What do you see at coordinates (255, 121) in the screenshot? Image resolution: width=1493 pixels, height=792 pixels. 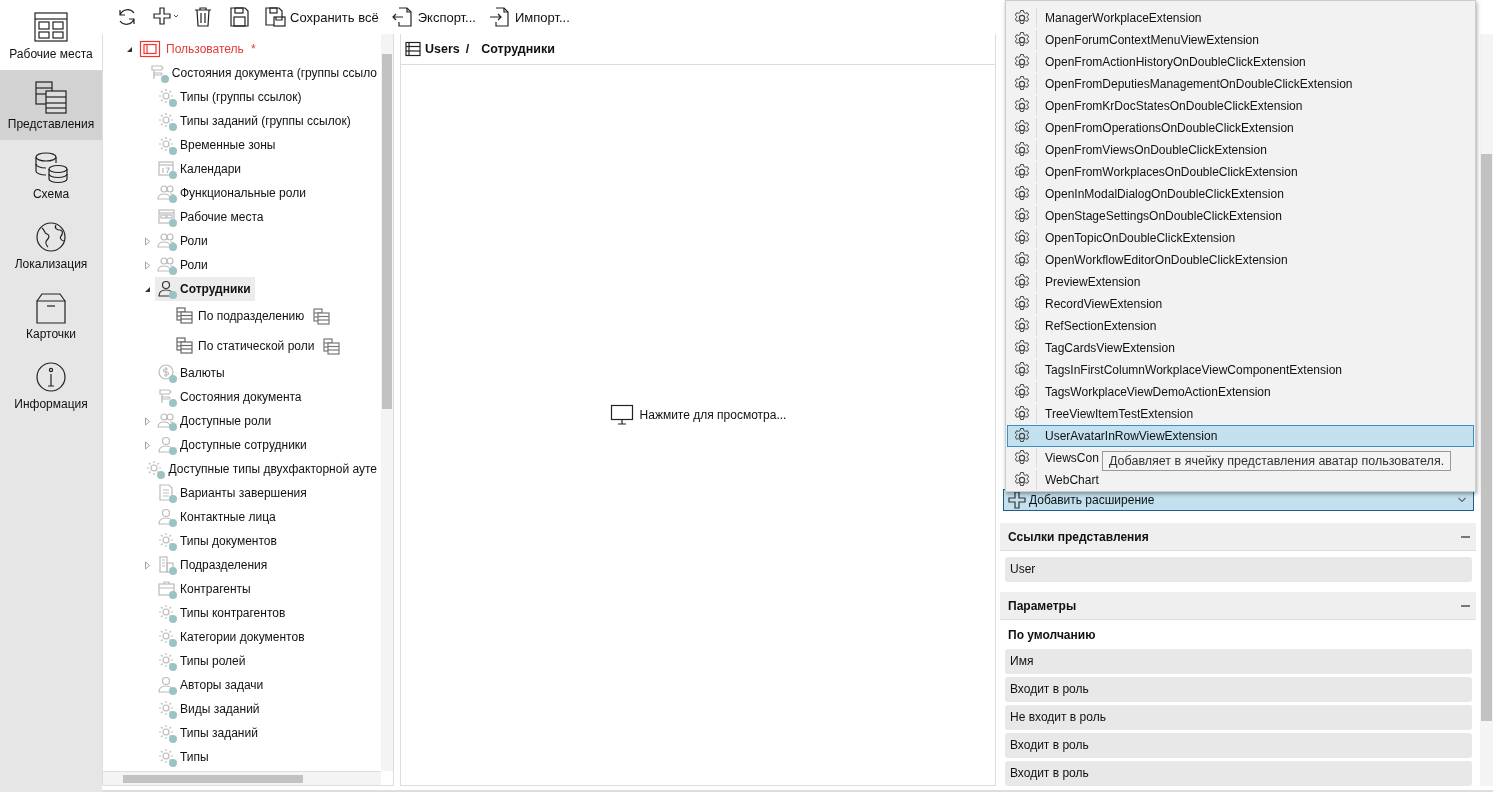 I see `tree-item: Типы заданий (группы ссылок)` at bounding box center [255, 121].